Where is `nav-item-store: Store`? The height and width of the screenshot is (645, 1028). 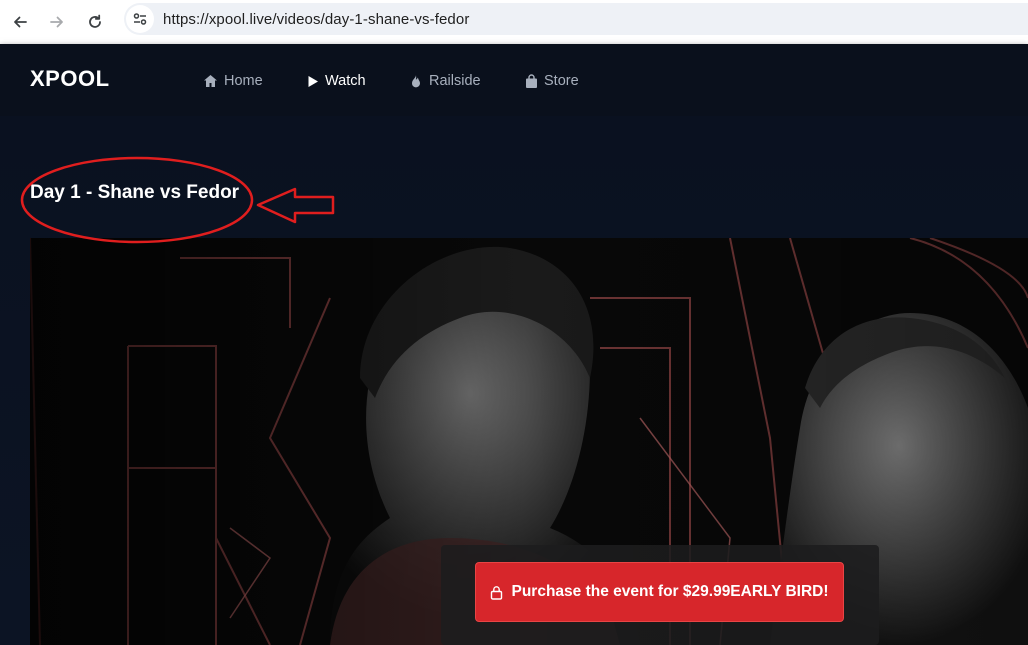 nav-item-store: Store is located at coordinates (552, 81).